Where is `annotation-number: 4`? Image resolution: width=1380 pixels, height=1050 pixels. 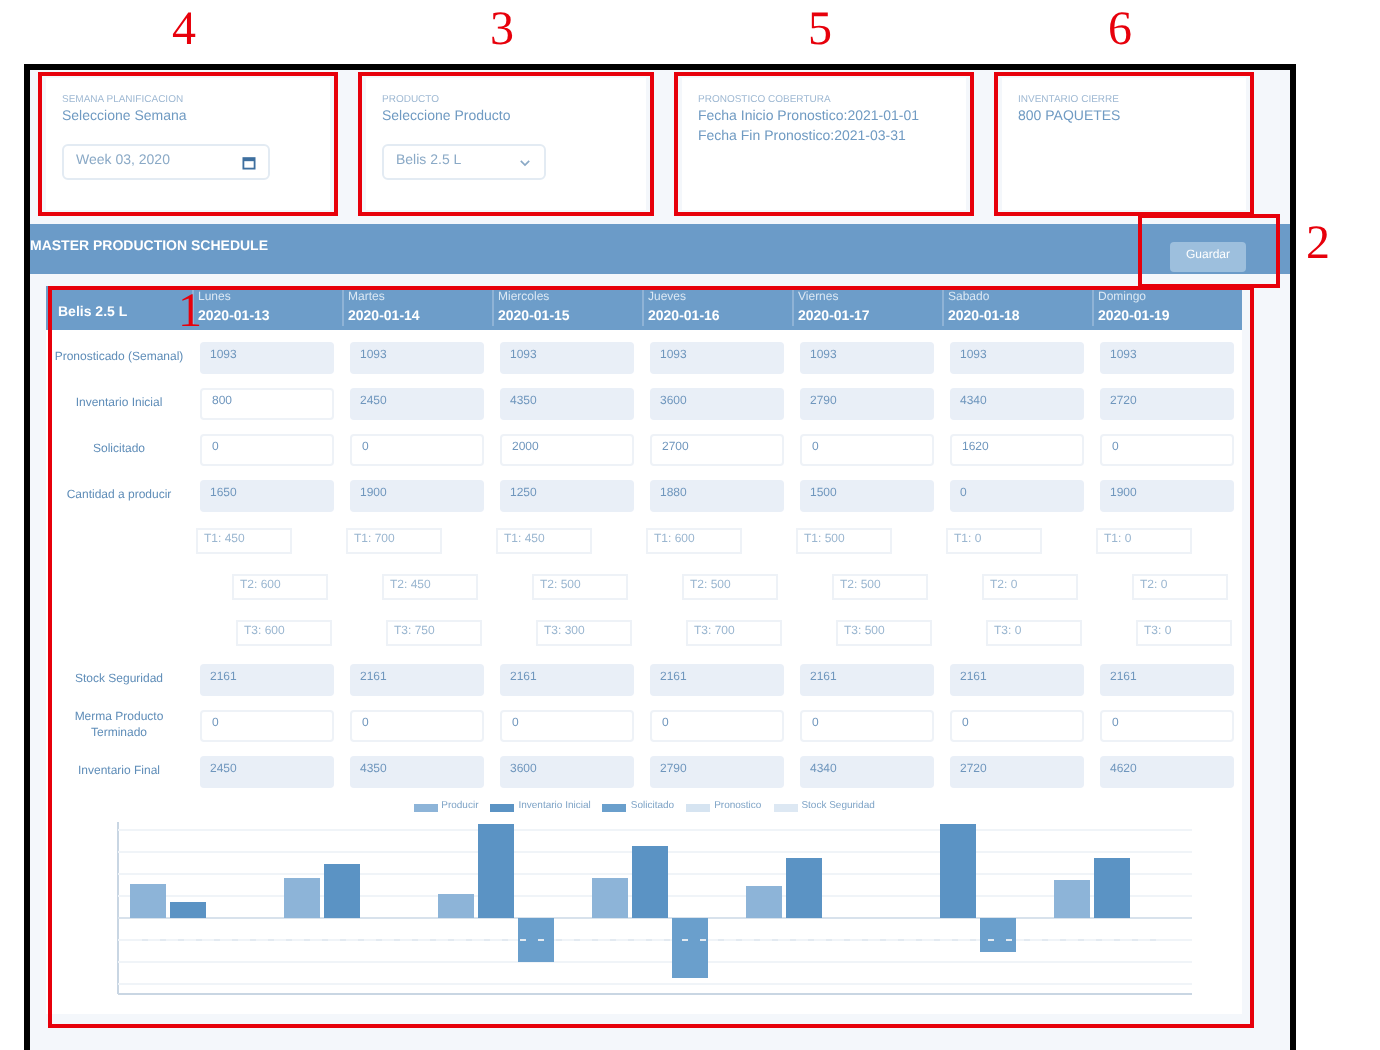 annotation-number: 4 is located at coordinates (184, 30).